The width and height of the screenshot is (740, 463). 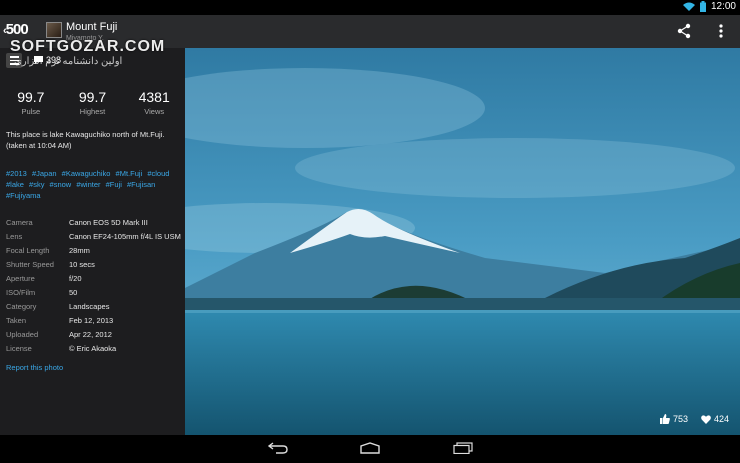 I want to click on stat-label: Pulse, so click(x=31, y=111).